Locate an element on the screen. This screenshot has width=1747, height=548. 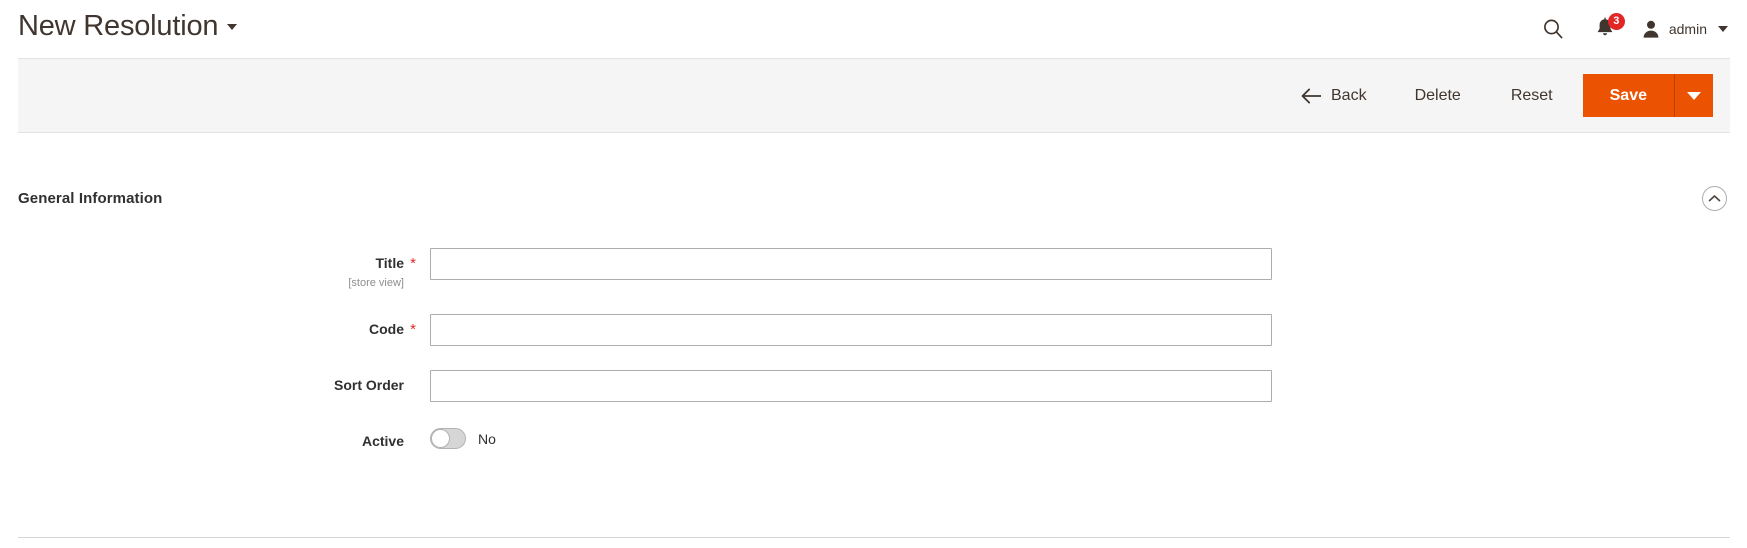
active-field-label: Active is located at coordinates (382, 441).